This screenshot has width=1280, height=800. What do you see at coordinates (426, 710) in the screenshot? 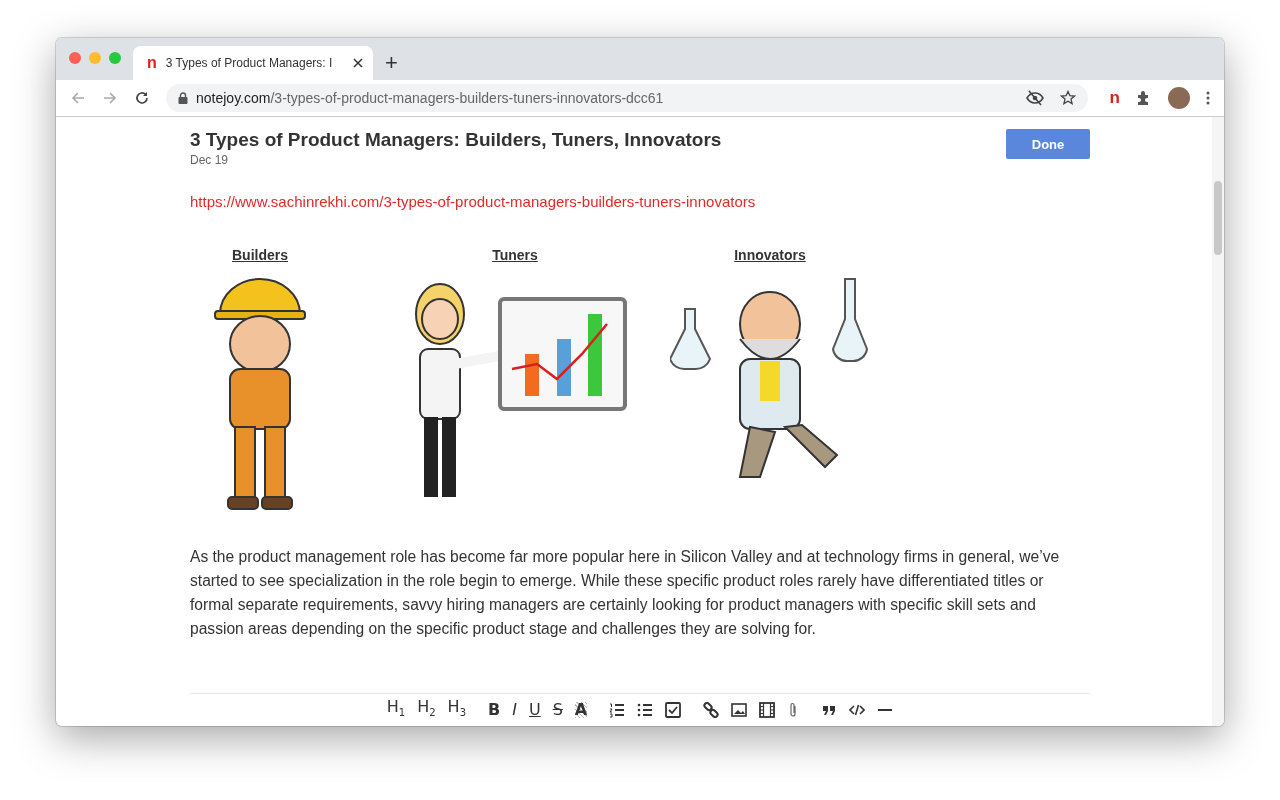
I see `heading-button: H$_{2}$` at bounding box center [426, 710].